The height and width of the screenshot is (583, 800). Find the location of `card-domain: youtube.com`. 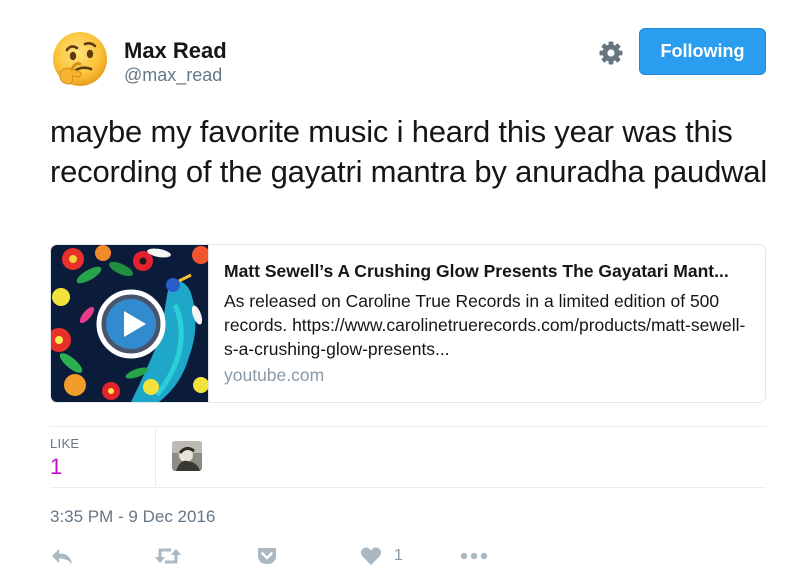

card-domain: youtube.com is located at coordinates (274, 375).